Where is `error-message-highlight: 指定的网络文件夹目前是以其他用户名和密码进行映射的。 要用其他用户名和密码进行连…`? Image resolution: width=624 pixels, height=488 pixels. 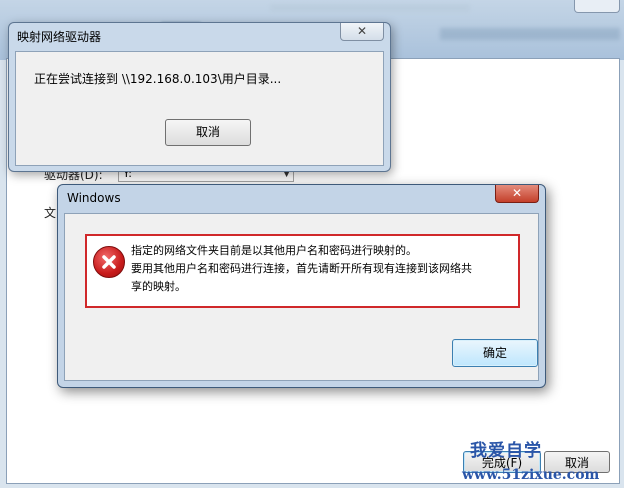 error-message-highlight: 指定的网络文件夹目前是以其他用户名和密码进行映射的。 要用其他用户名和密码进行连… is located at coordinates (302, 271).